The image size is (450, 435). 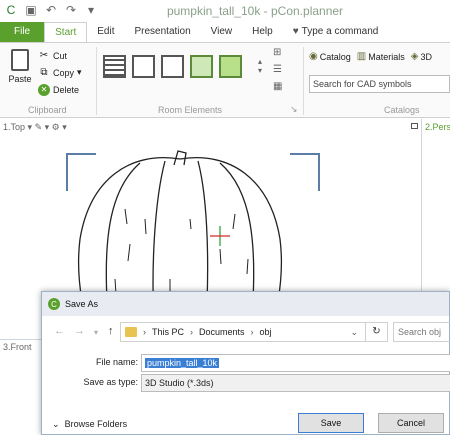 I want to click on viewport-top-name: 1.Top, so click(x=14, y=127).